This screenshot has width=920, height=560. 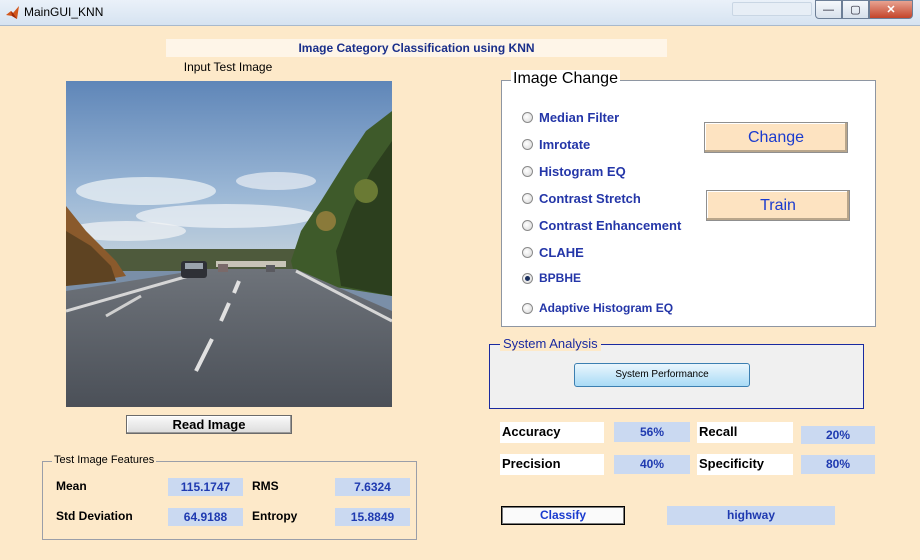 I want to click on radio-median-filter: Median Filter, so click(x=570, y=117).